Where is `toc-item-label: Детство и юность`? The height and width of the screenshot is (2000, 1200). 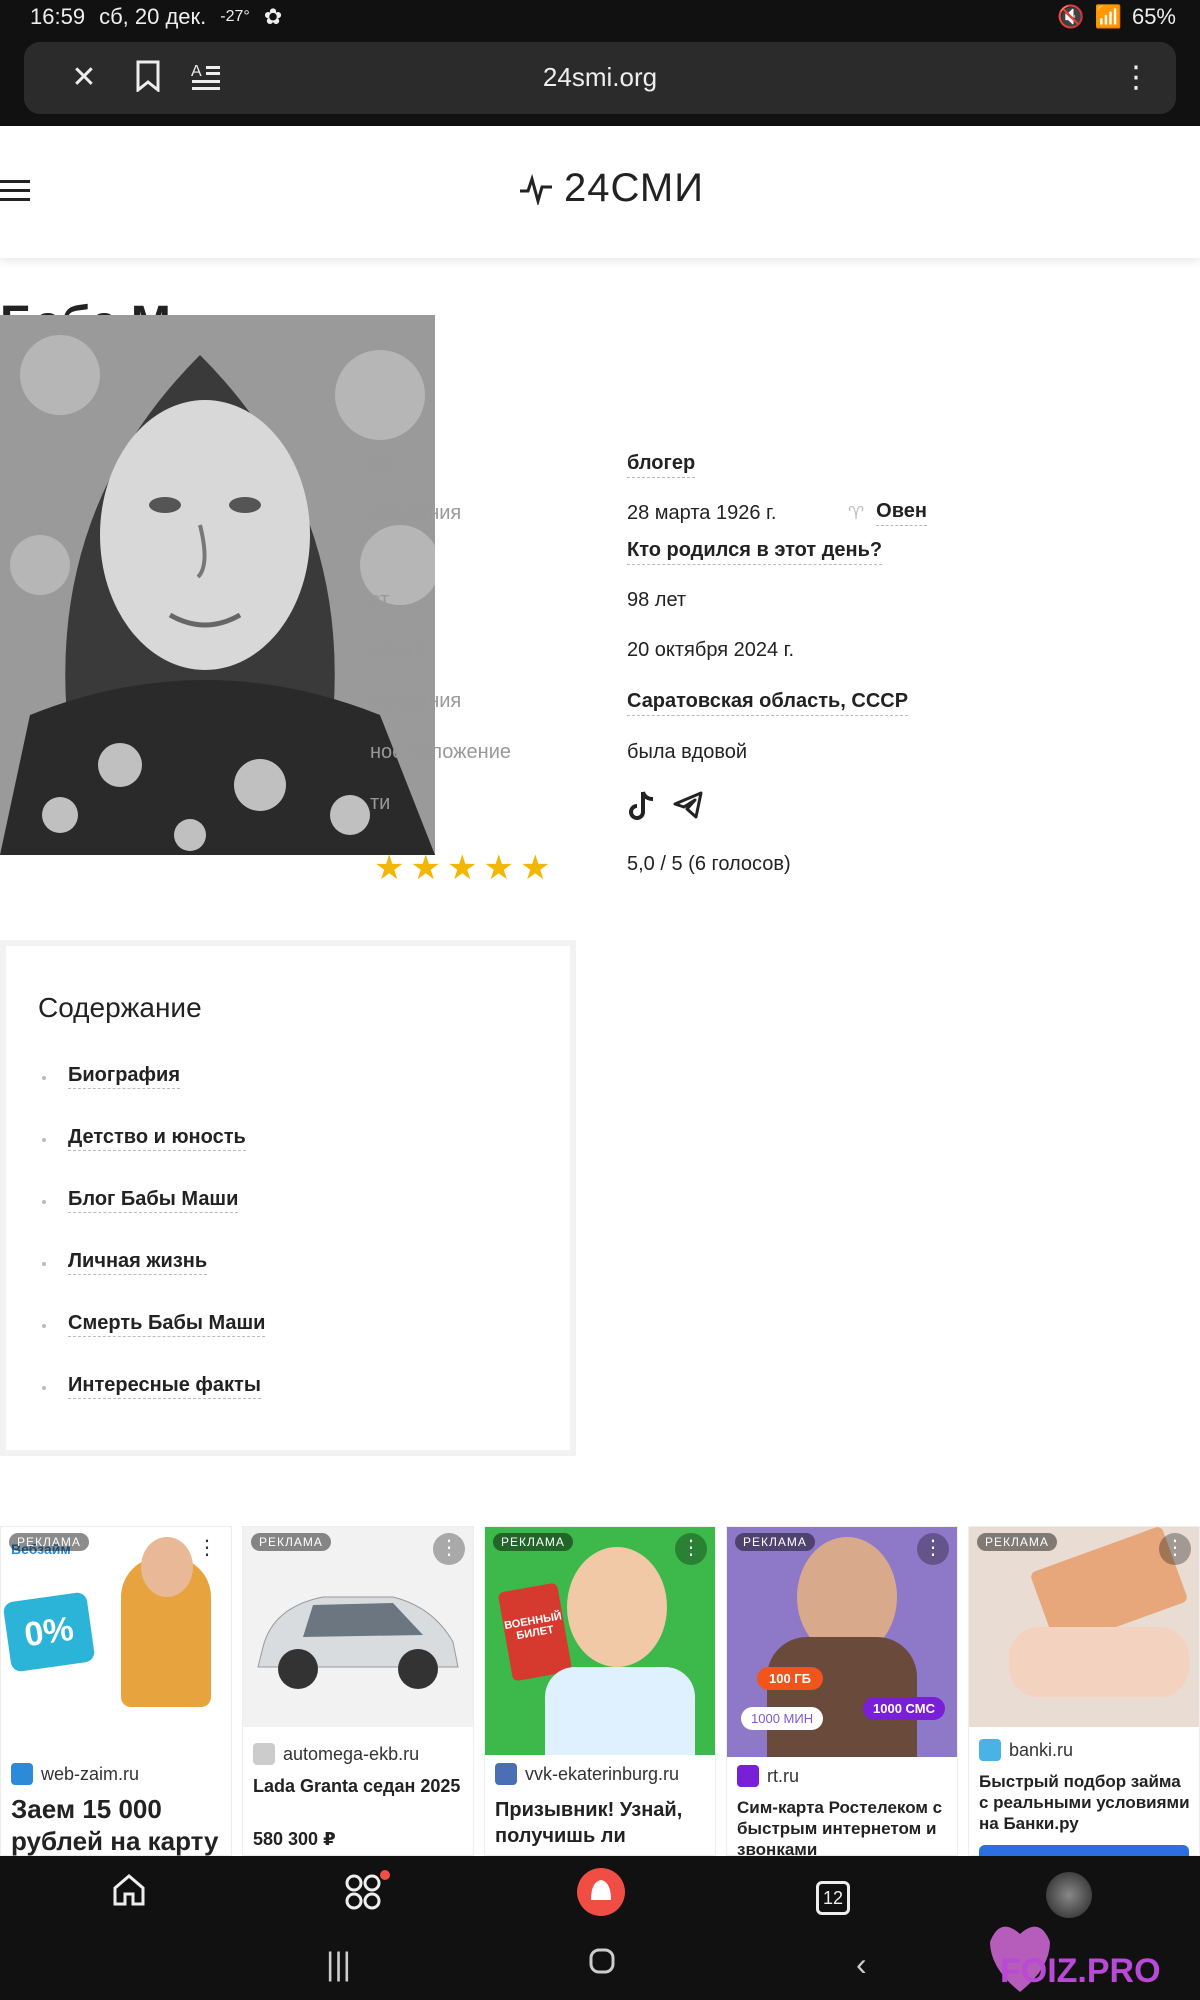 toc-item-label: Детство и юность is located at coordinates (157, 1138).